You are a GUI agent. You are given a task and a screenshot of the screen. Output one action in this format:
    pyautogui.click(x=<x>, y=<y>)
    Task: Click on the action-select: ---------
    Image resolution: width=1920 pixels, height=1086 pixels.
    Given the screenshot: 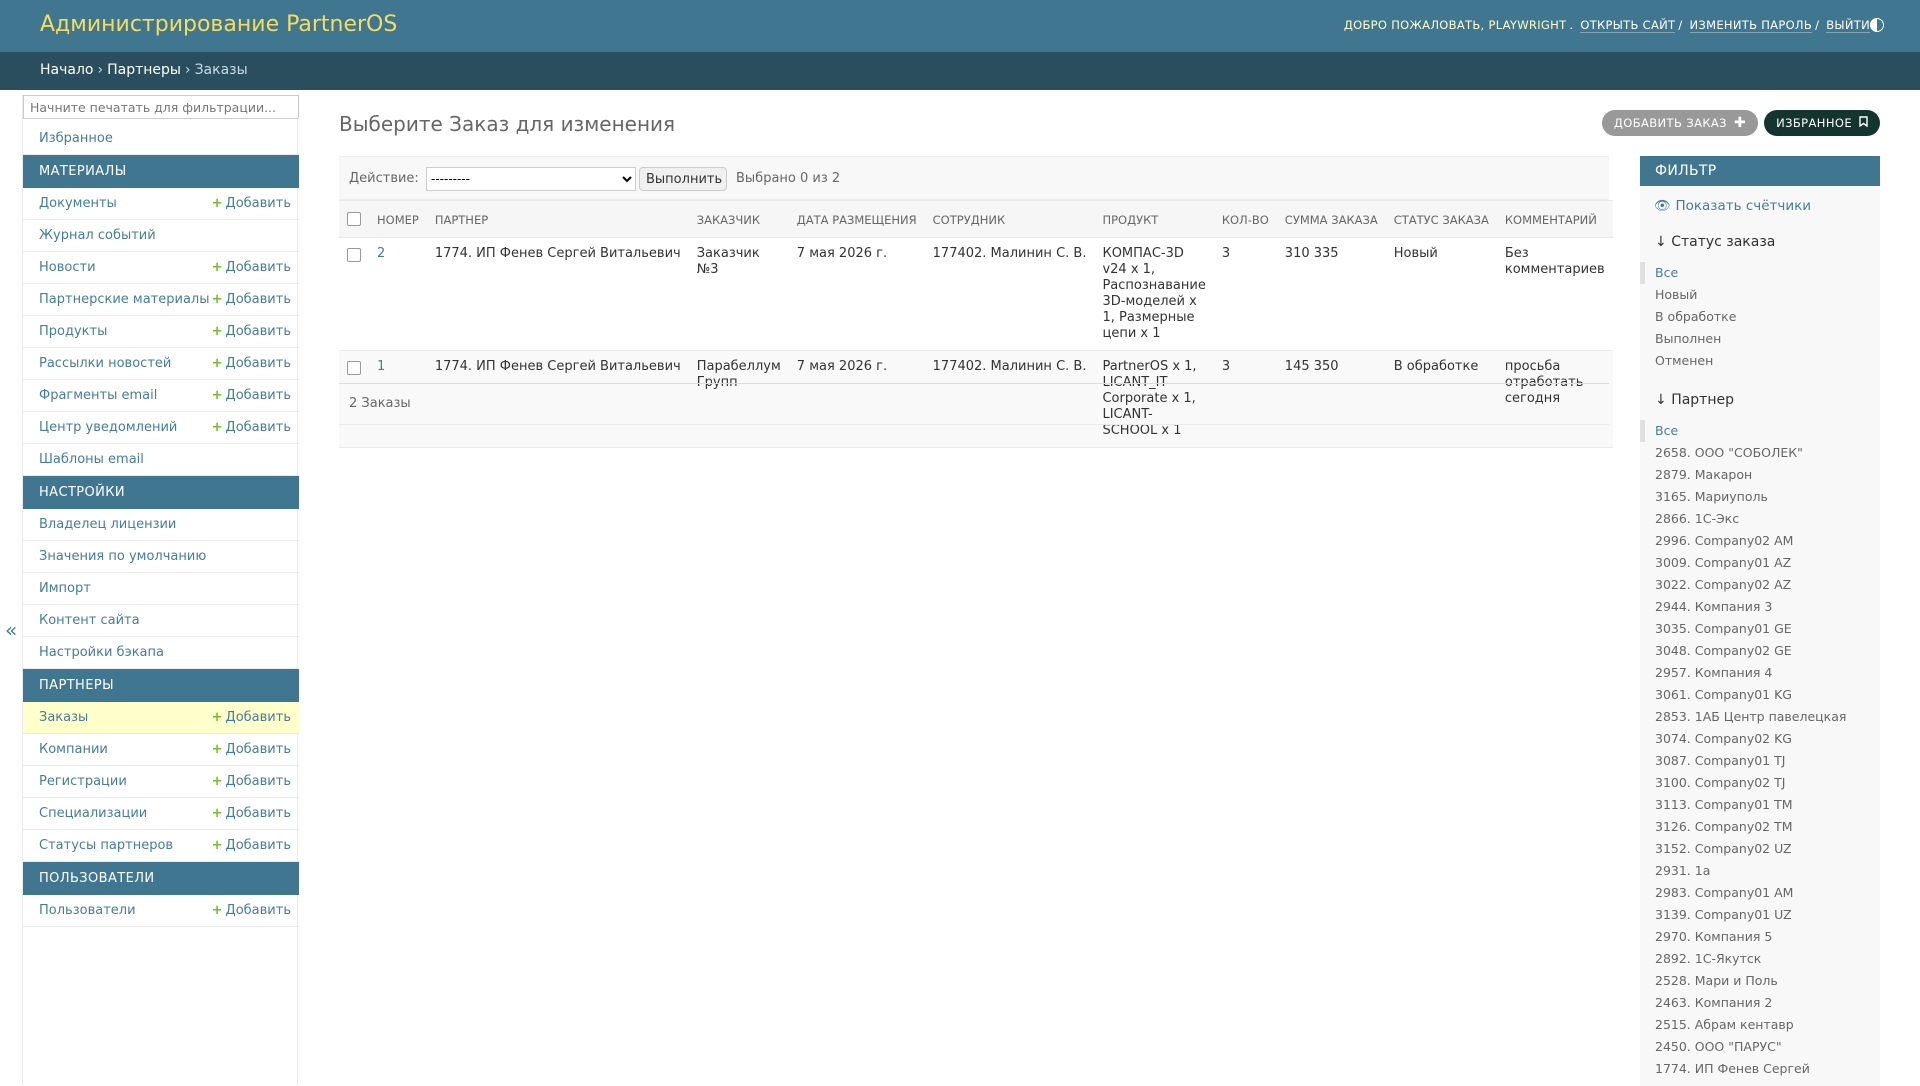 What is the action you would take?
    pyautogui.click(x=531, y=179)
    